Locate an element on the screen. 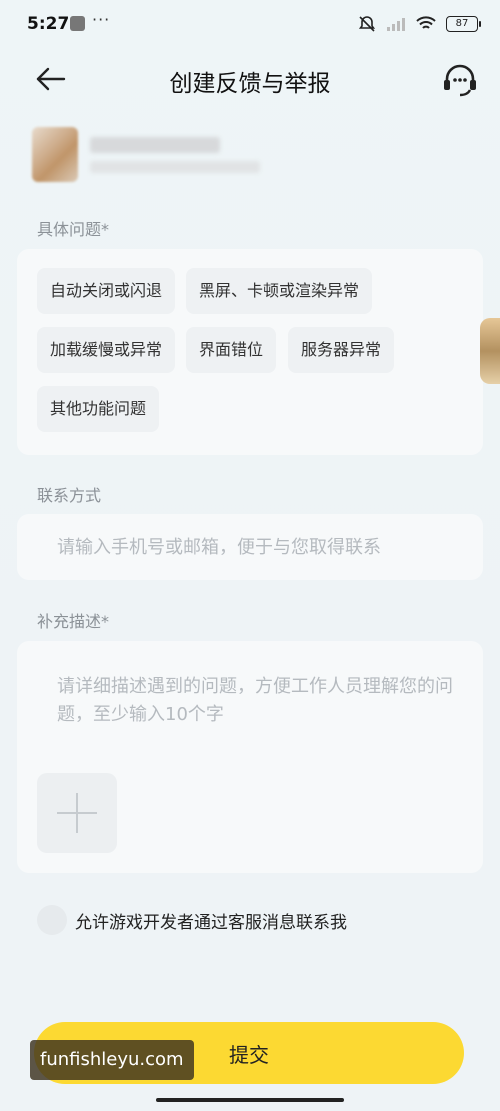 The height and width of the screenshot is (1111, 500). description-placeholder: 请详细描述遇到的问题，方便工作人员理解您的问题，至少输入10个字 is located at coordinates (255, 700).